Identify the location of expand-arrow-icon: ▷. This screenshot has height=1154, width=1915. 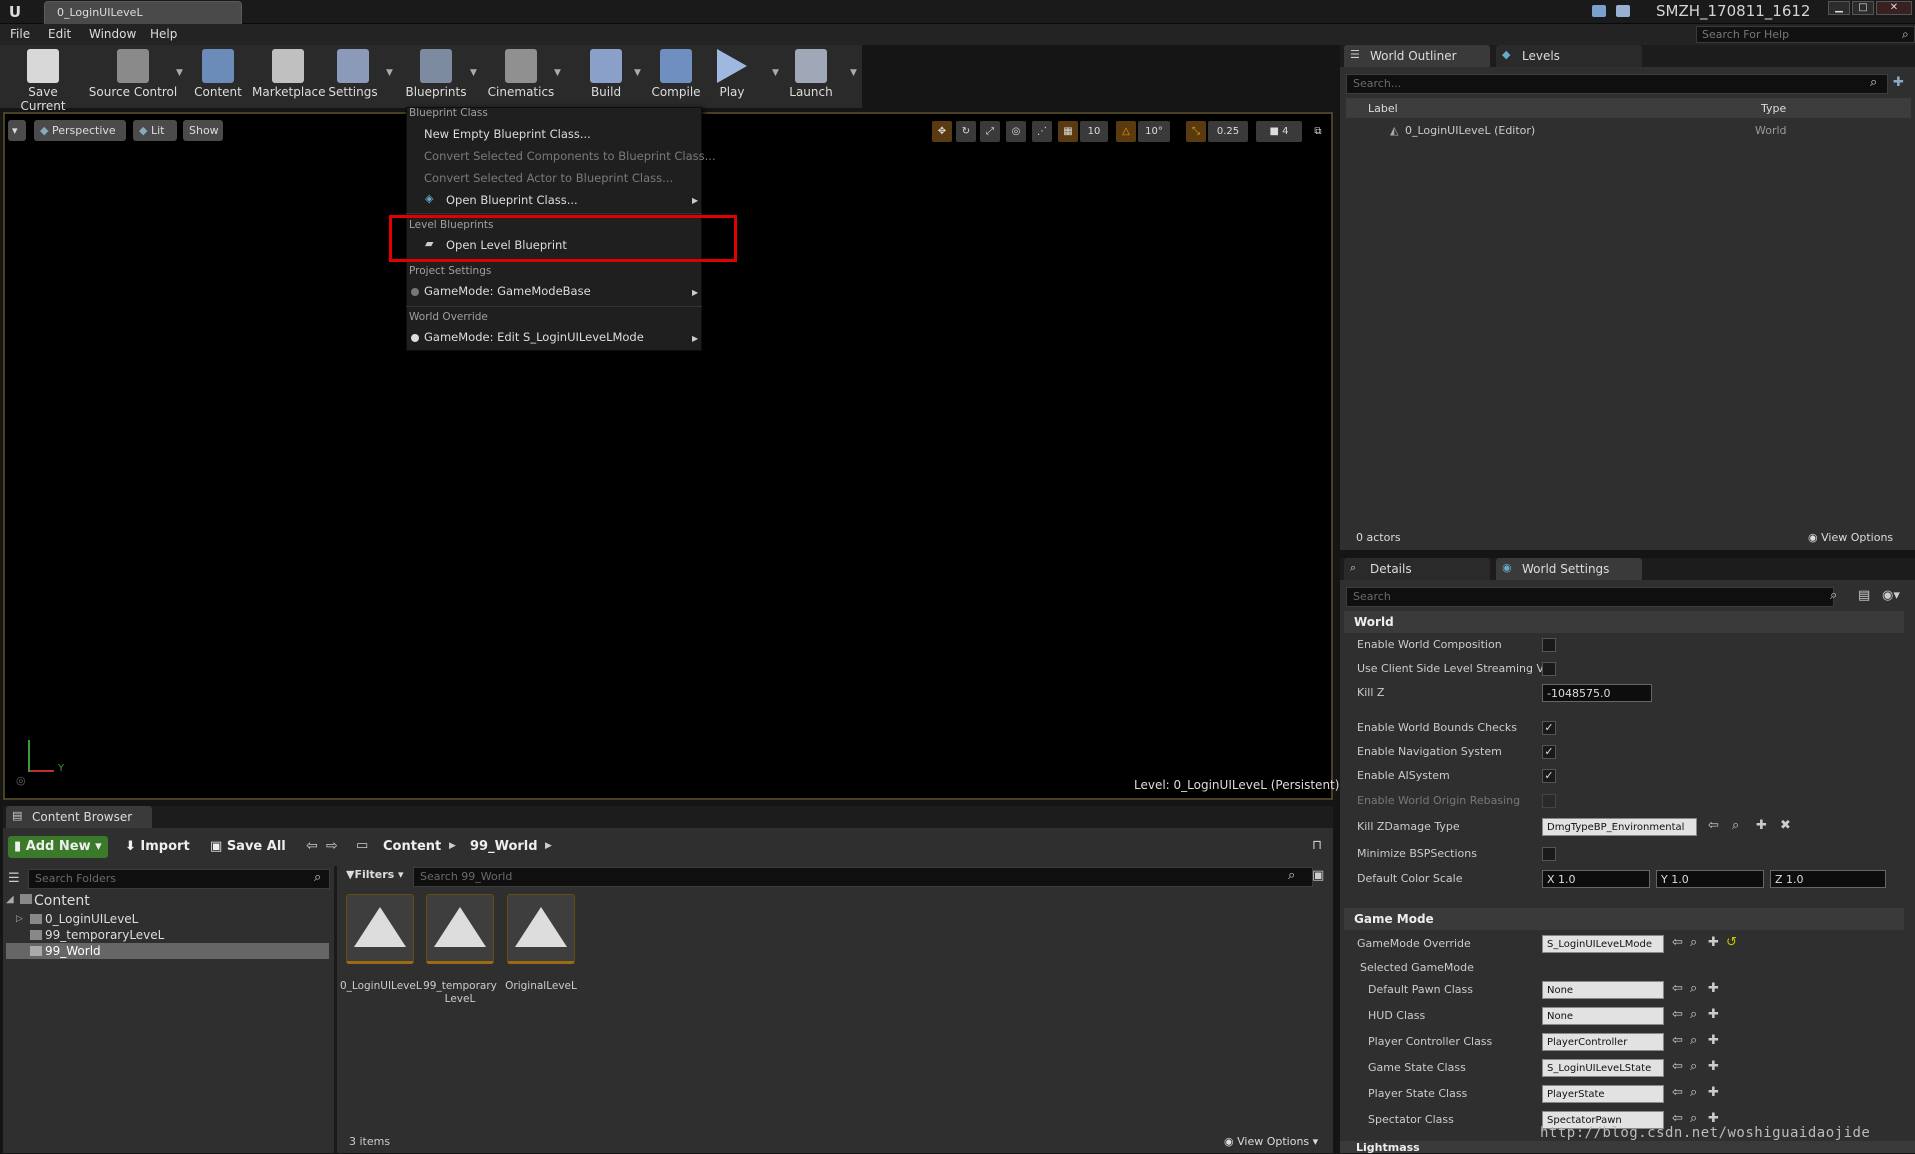
(19, 919).